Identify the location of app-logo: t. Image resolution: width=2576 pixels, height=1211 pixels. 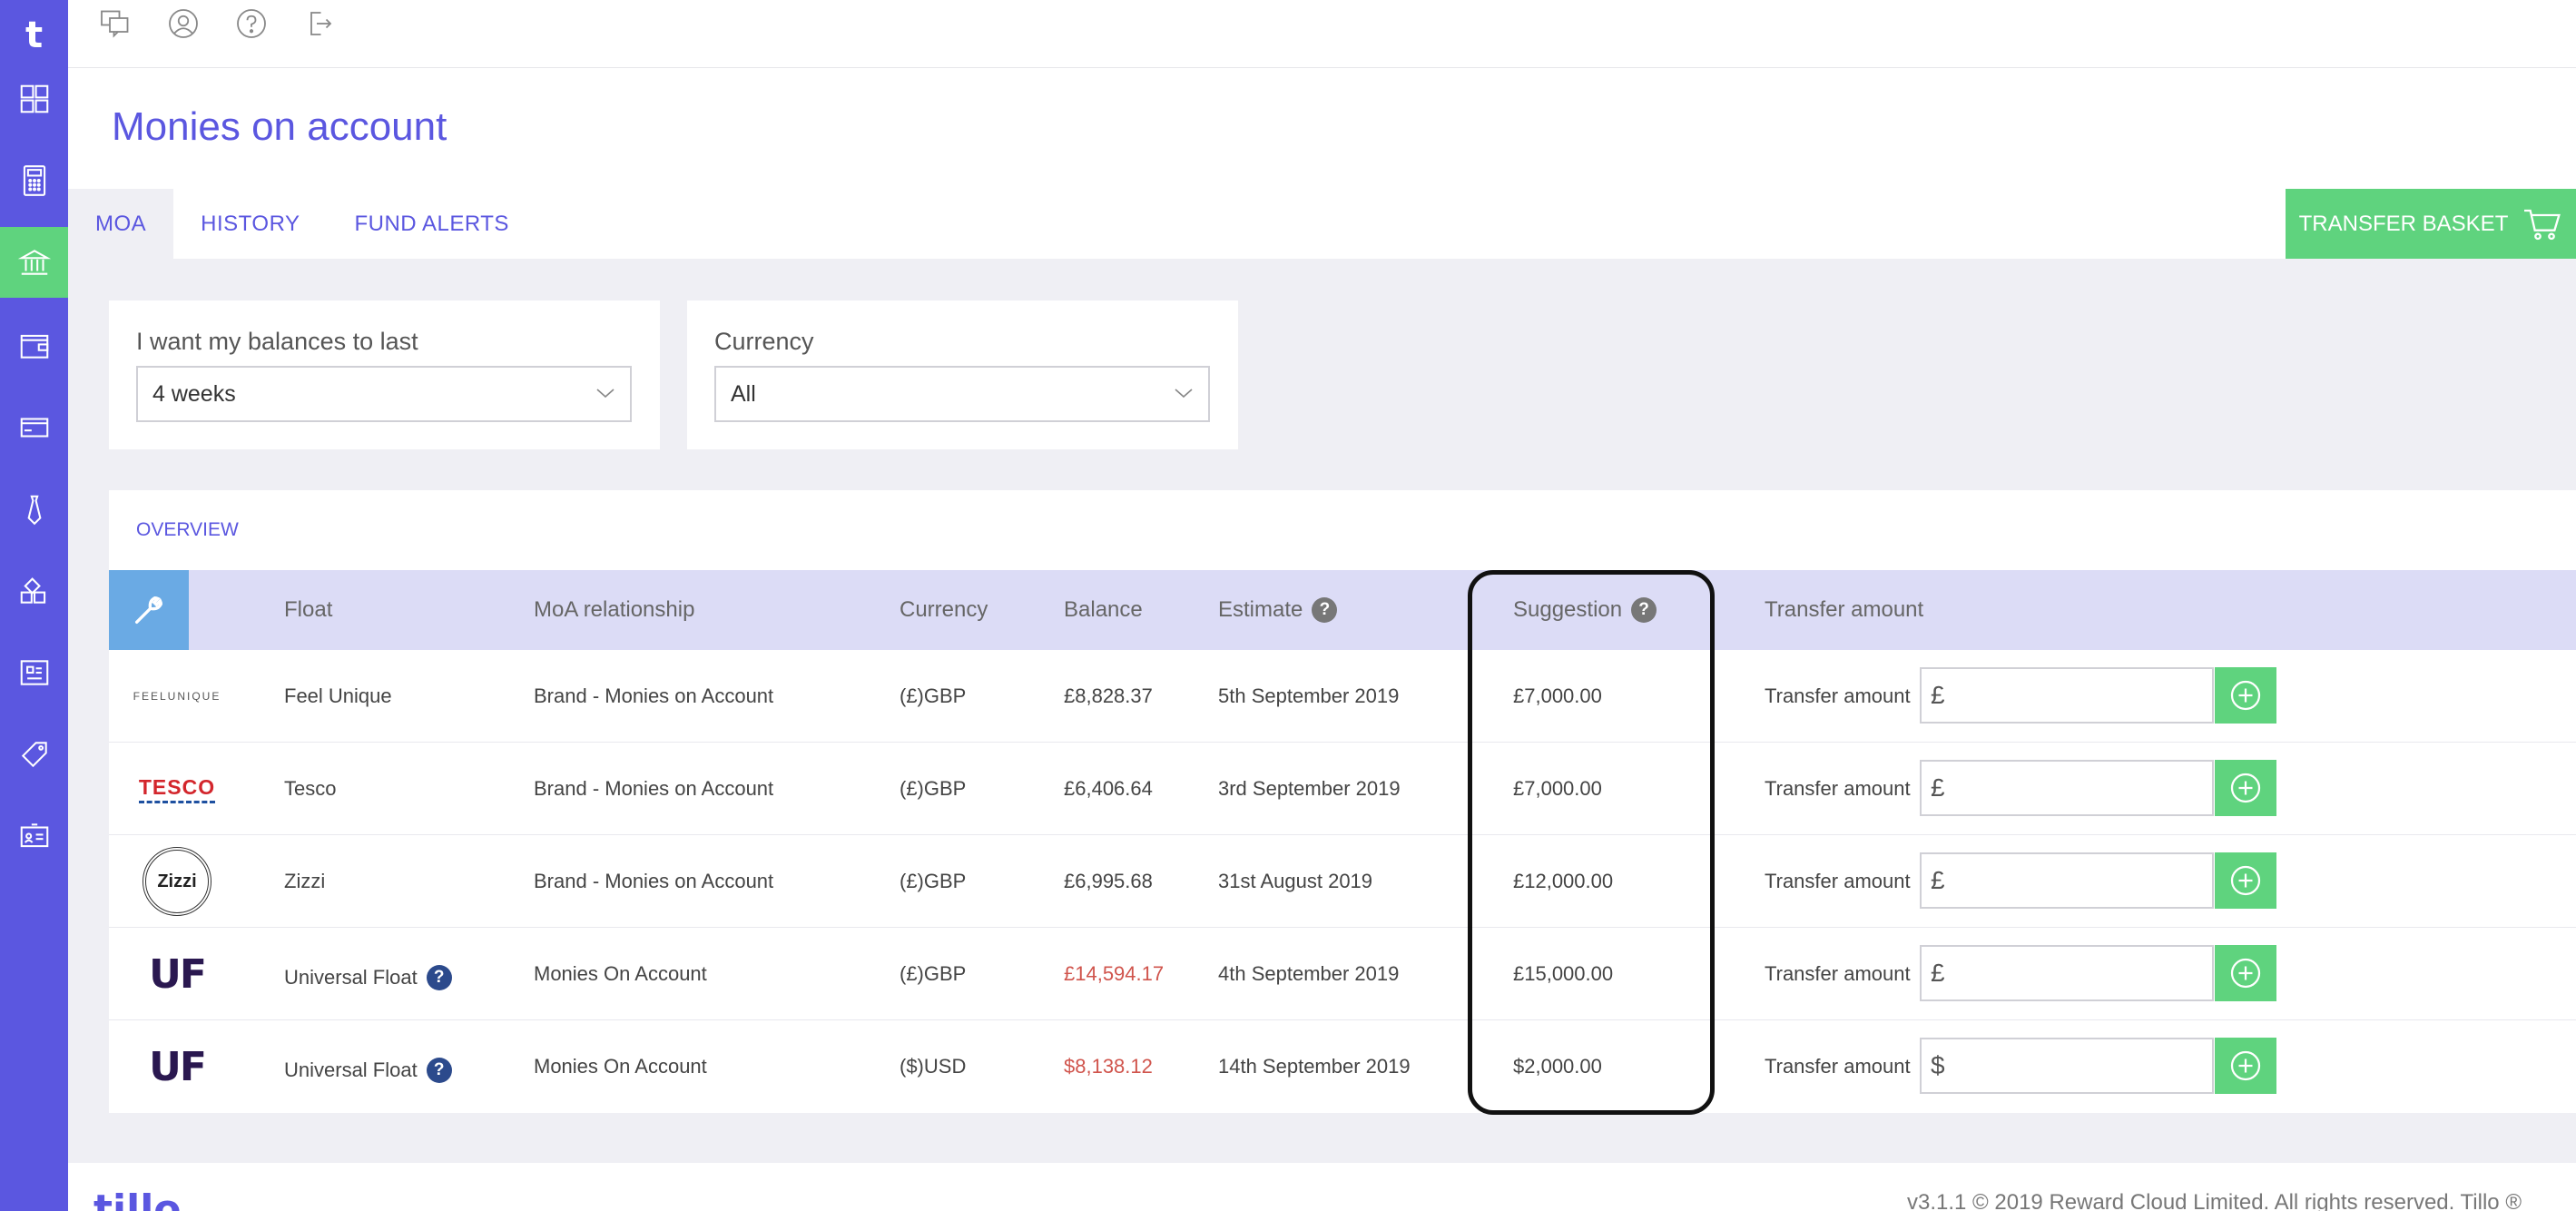
(34, 35).